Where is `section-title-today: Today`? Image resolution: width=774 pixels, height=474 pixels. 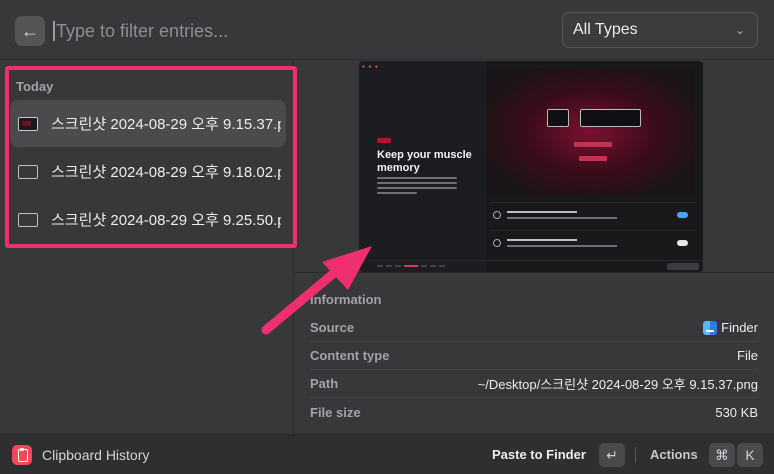
section-title-today: Today is located at coordinates (35, 86).